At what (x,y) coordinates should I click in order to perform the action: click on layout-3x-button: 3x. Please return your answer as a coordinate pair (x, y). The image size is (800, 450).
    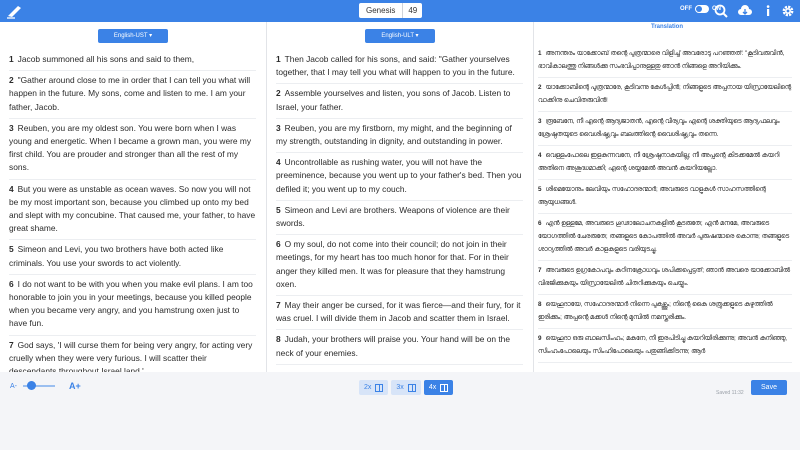
    Looking at the image, I should click on (406, 387).